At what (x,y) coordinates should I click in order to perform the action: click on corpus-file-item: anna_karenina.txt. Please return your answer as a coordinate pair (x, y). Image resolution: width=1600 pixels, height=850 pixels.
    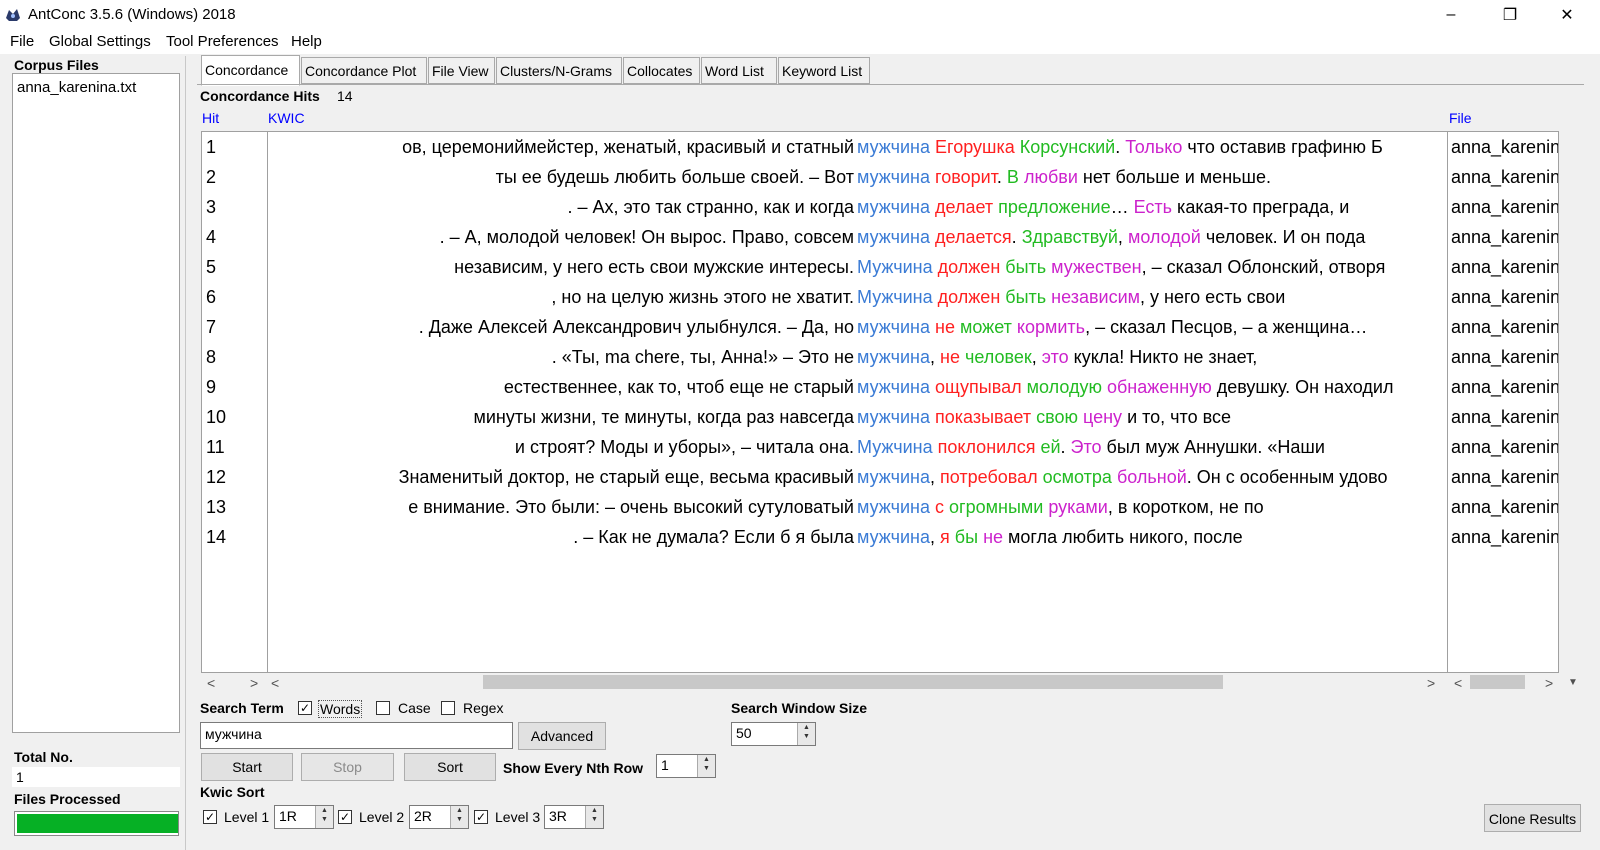
    Looking at the image, I should click on (76, 87).